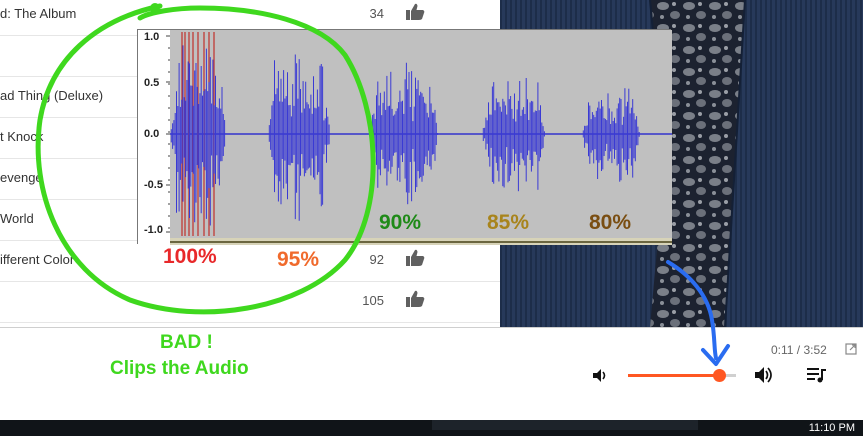  Describe the element at coordinates (400, 222) in the screenshot. I see `level-label-90: 90%` at that location.